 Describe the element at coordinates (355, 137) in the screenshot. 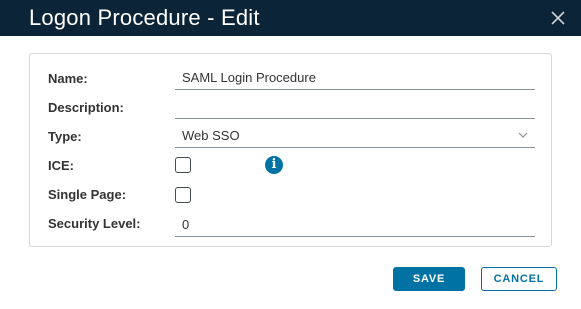

I see `type-select: Web SSO` at that location.